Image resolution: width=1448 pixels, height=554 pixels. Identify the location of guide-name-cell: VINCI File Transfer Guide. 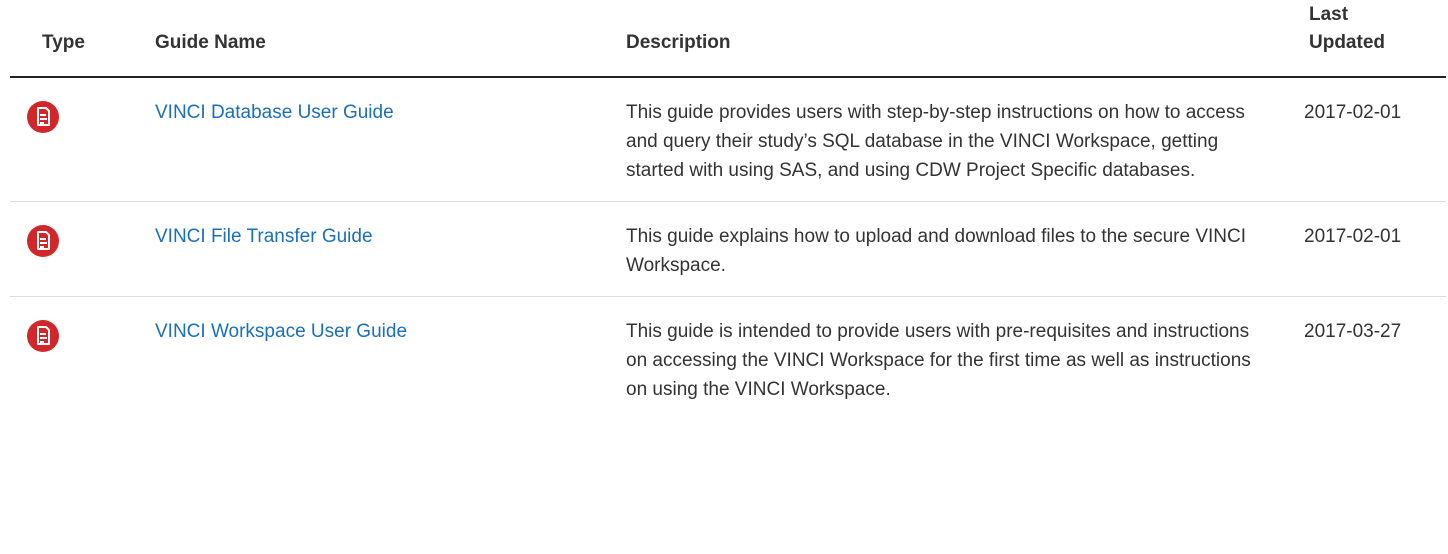
(390, 249).